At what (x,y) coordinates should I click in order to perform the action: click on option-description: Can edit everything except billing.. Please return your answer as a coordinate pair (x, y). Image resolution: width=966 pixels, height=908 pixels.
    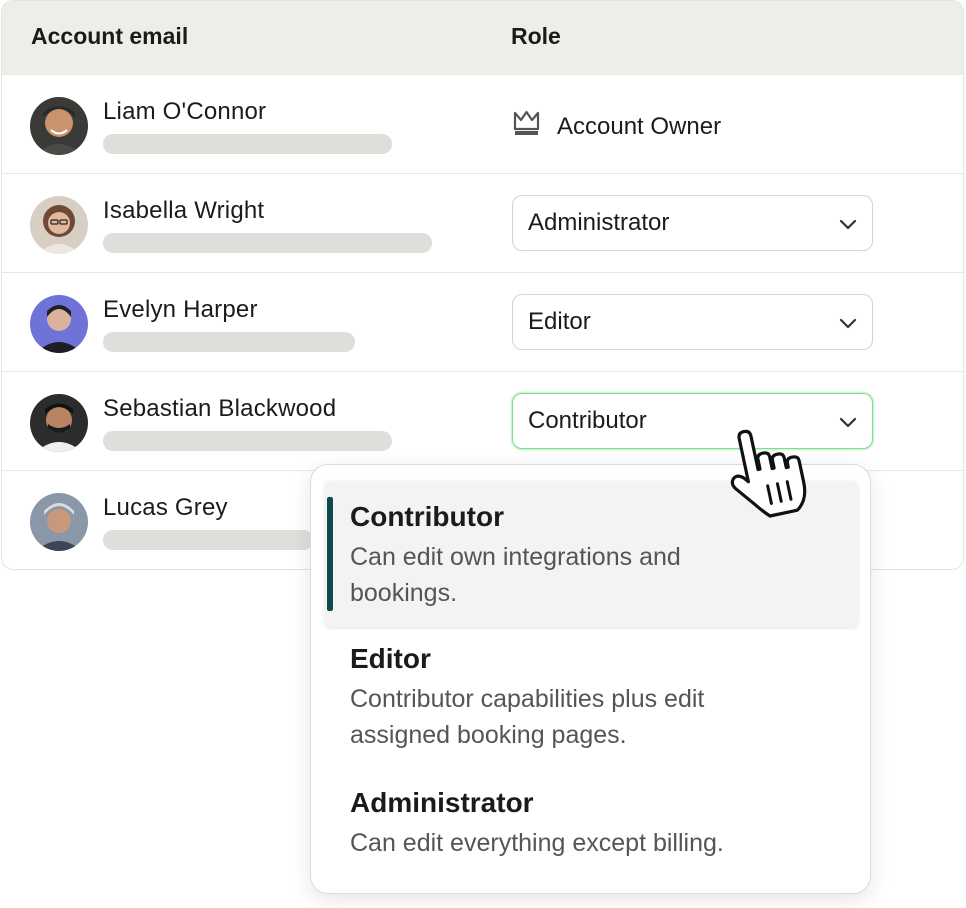
    Looking at the image, I should click on (537, 843).